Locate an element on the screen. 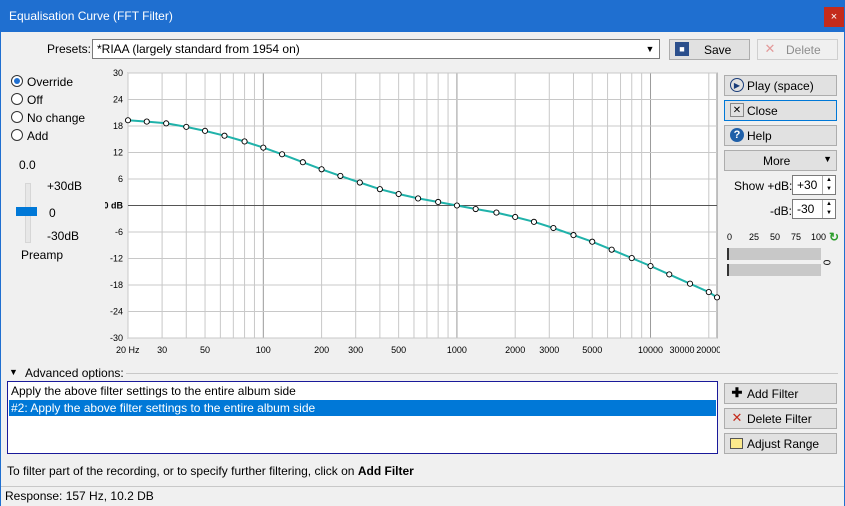 This screenshot has height=506, width=845. reset-arrow-icon: ↻ is located at coordinates (834, 237).